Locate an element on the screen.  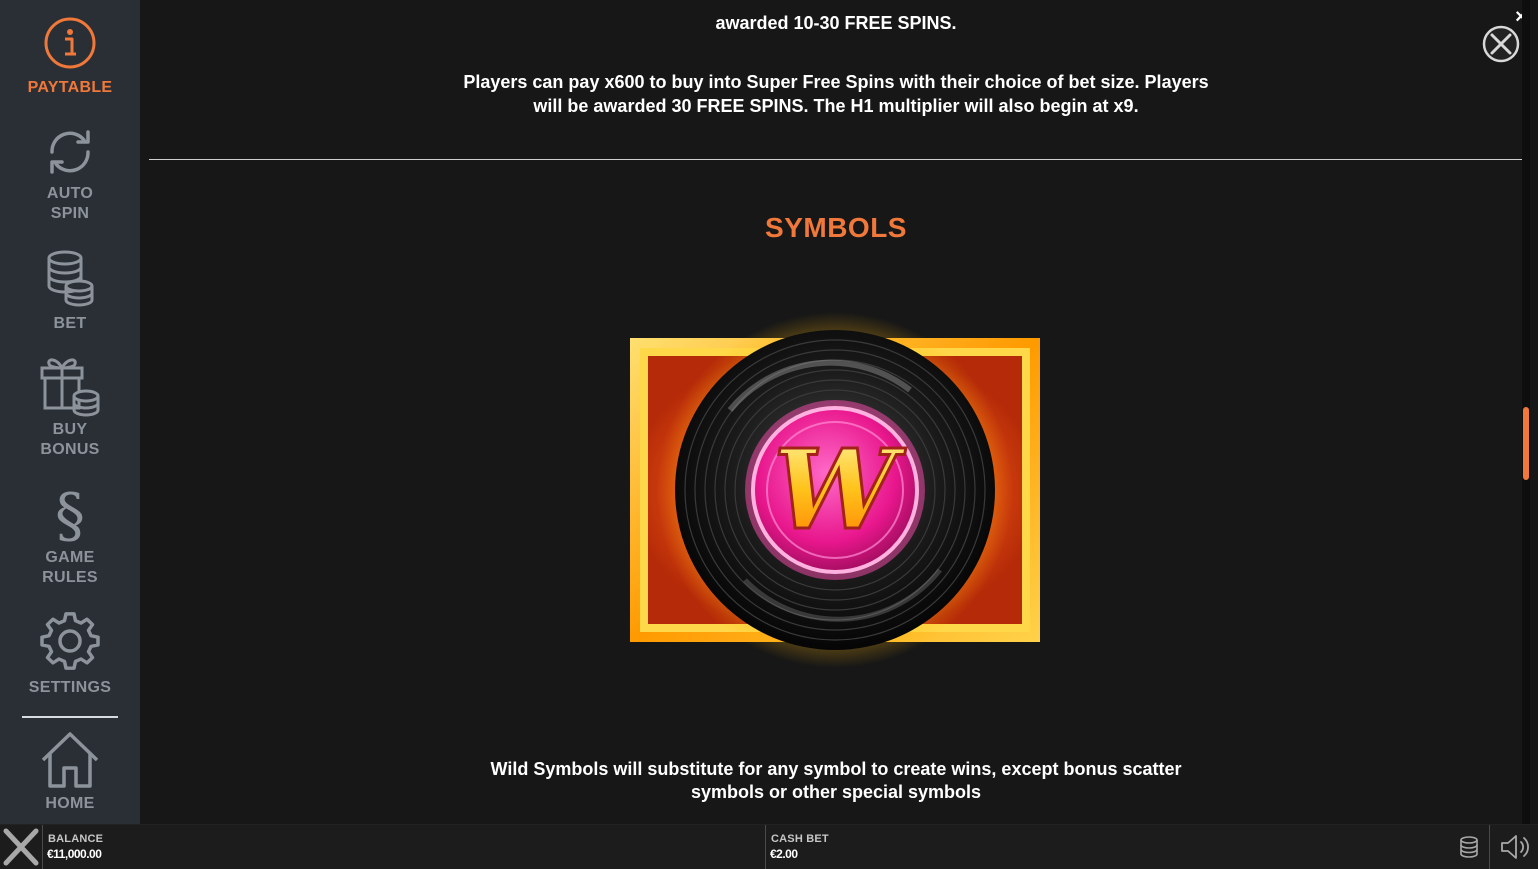
section-icon: § is located at coordinates (70, 514).